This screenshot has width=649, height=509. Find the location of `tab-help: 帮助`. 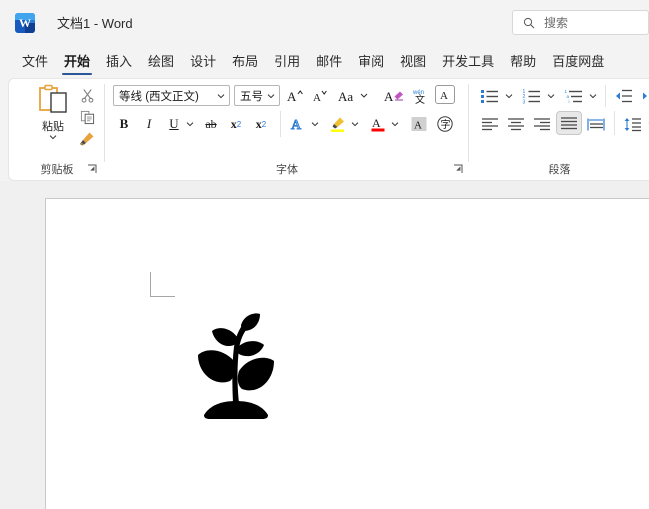

tab-help: 帮助 is located at coordinates (523, 63).